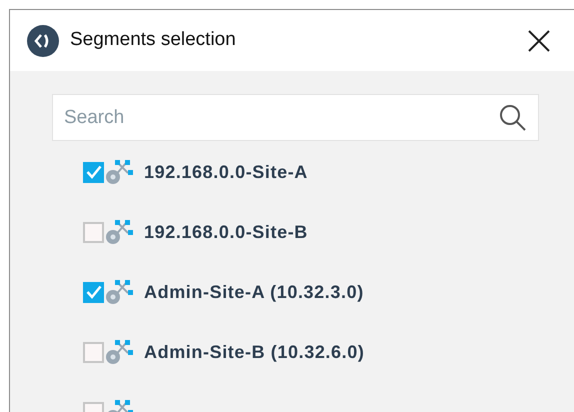  I want to click on window-title: Segments selection, so click(153, 40).